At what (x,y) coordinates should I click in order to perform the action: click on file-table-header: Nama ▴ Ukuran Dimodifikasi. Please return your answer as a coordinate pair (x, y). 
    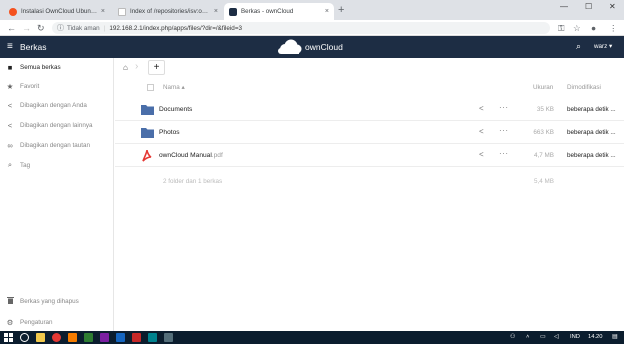
    Looking at the image, I should click on (369, 88).